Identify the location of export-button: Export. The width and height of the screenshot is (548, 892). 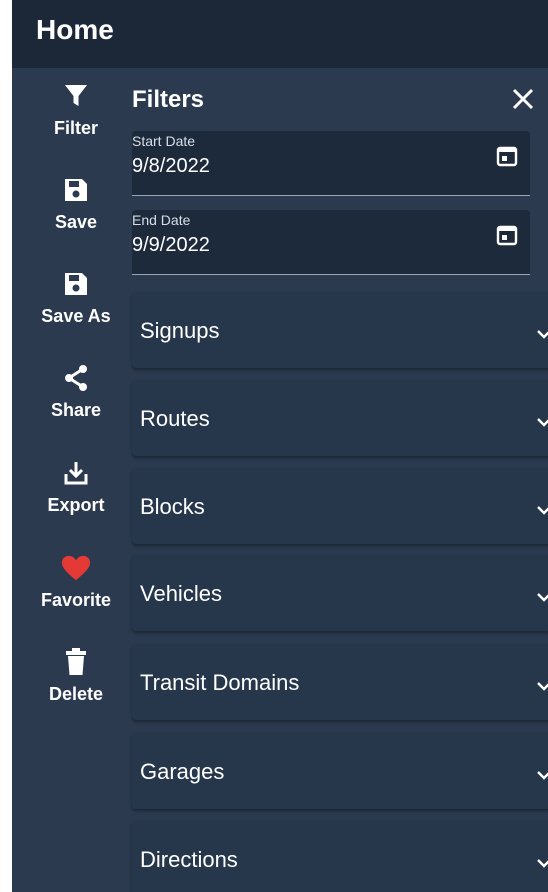
(76, 497).